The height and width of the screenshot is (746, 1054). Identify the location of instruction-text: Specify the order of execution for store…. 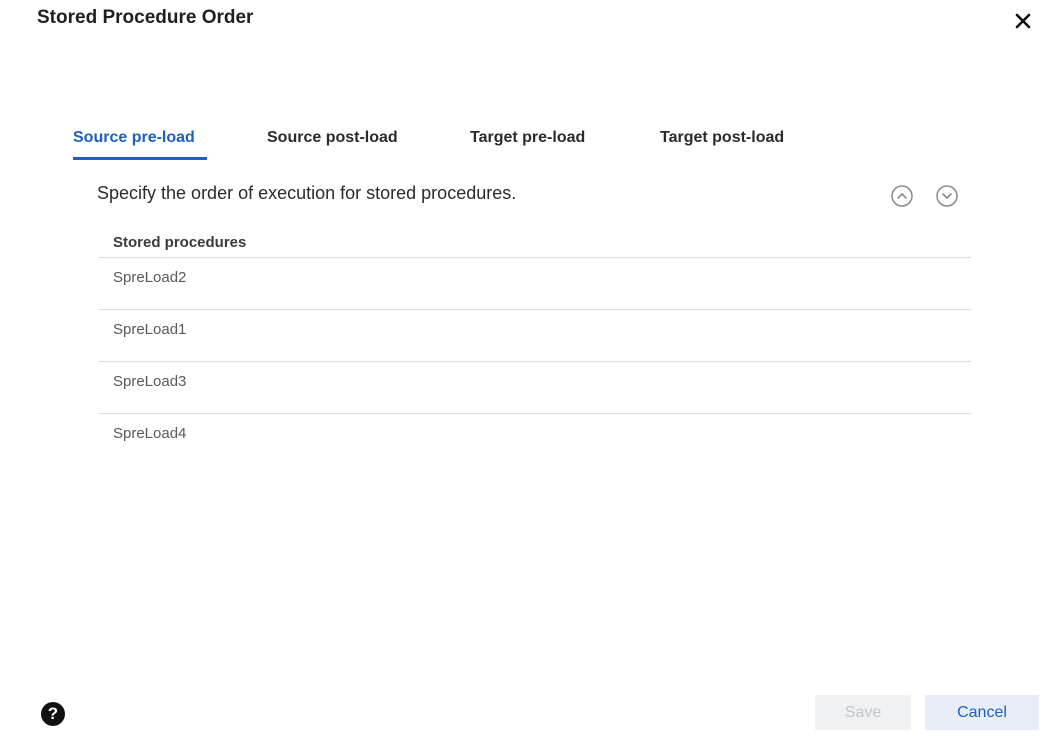
(307, 193).